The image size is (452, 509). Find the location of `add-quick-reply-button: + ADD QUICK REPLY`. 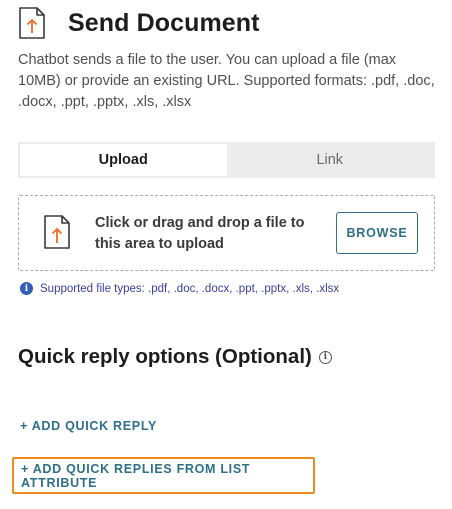

add-quick-reply-button: + ADD QUICK REPLY is located at coordinates (88, 426).